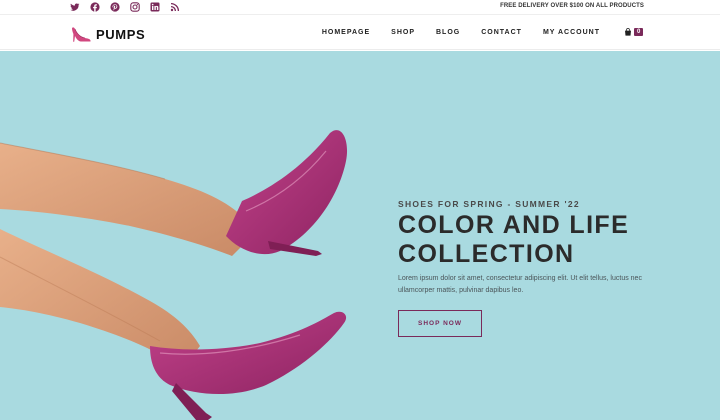  What do you see at coordinates (628, 32) in the screenshot?
I see `shopping-bag-icon` at bounding box center [628, 32].